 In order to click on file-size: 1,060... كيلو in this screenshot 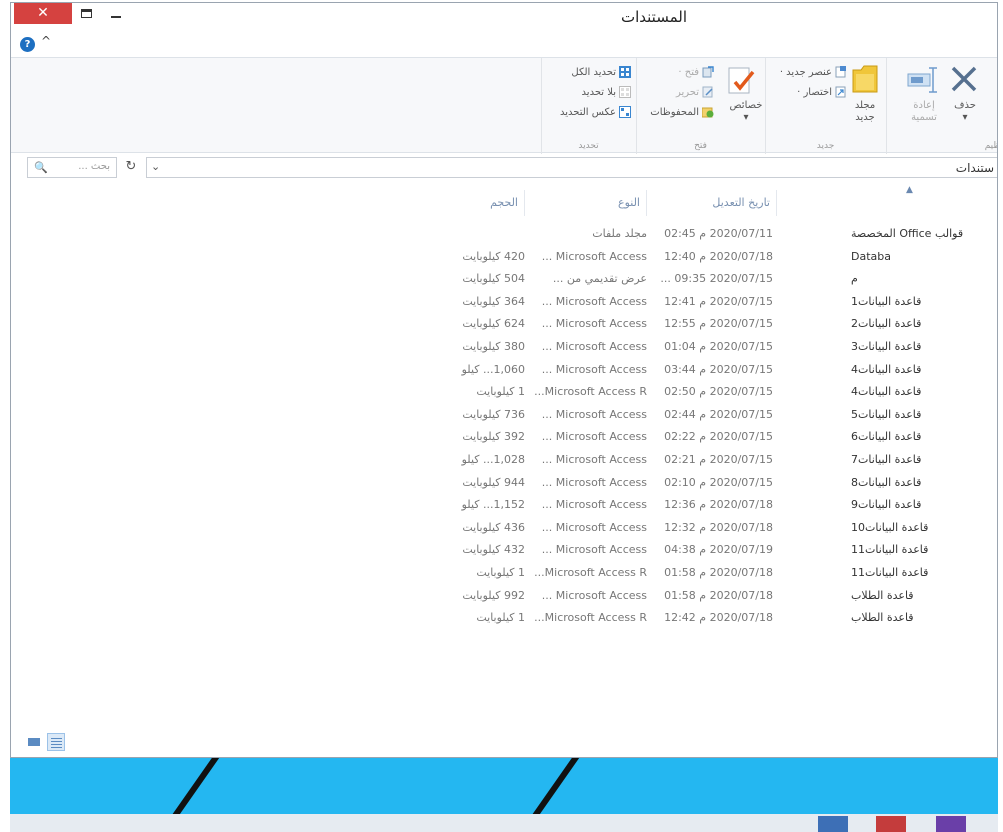, I will do `click(493, 369)`.